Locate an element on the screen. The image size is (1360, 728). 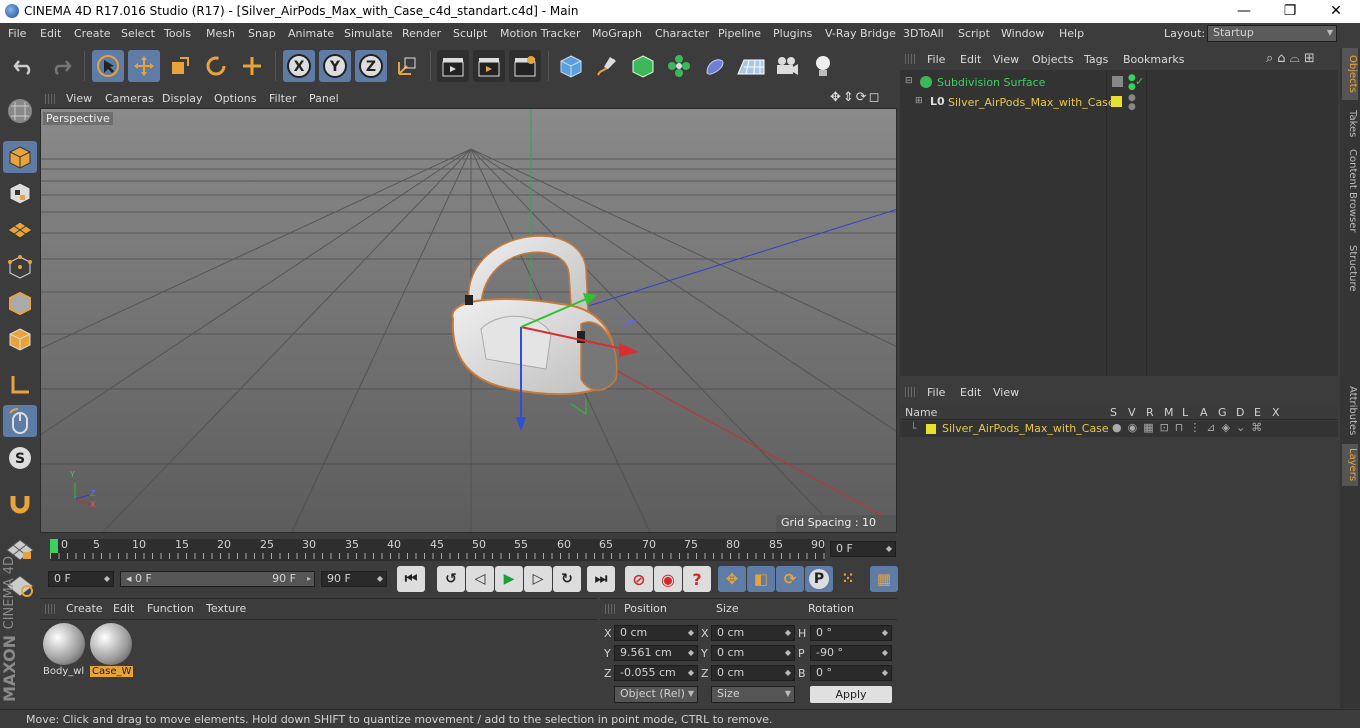
live-selection-button is located at coordinates (108, 66).